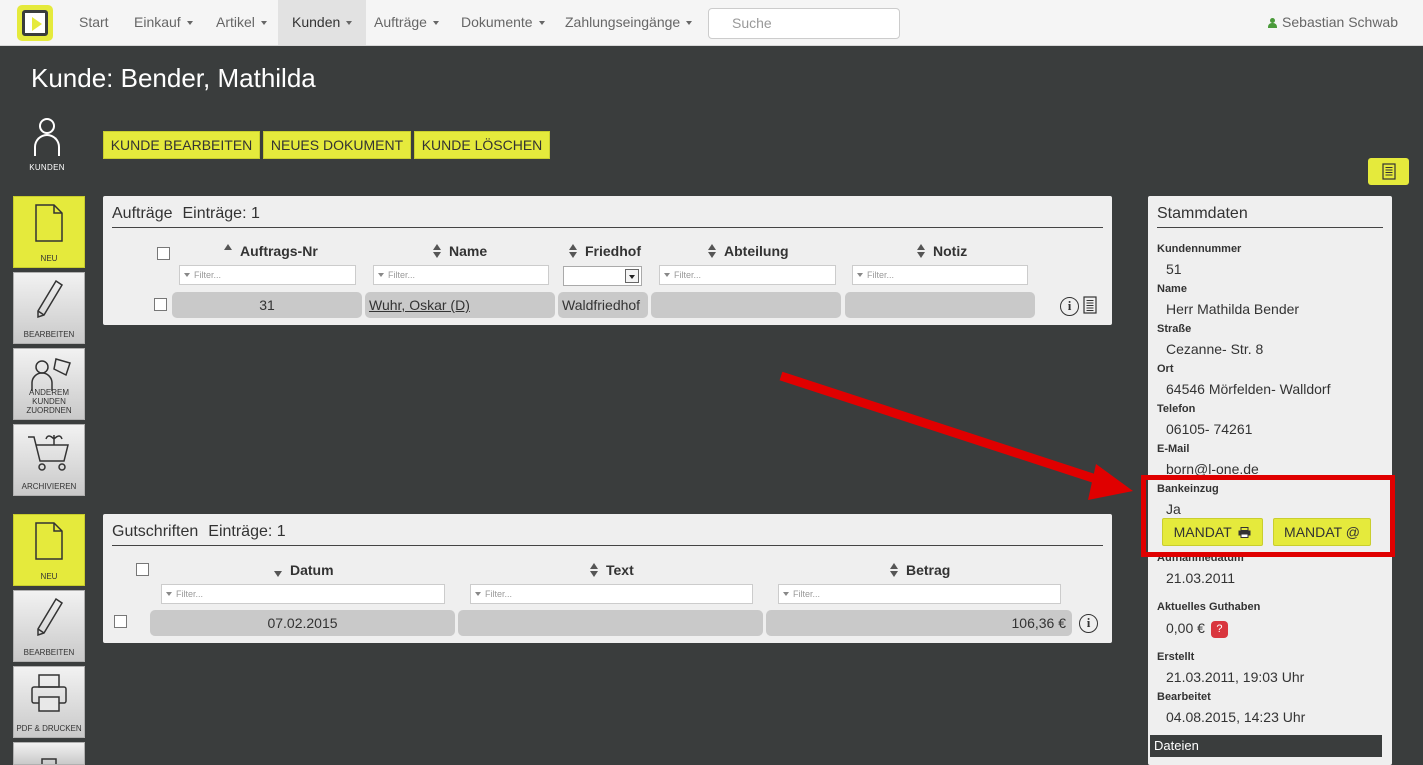 The height and width of the screenshot is (765, 1423). Describe the element at coordinates (47, 126) in the screenshot. I see `person-head-icon` at that location.